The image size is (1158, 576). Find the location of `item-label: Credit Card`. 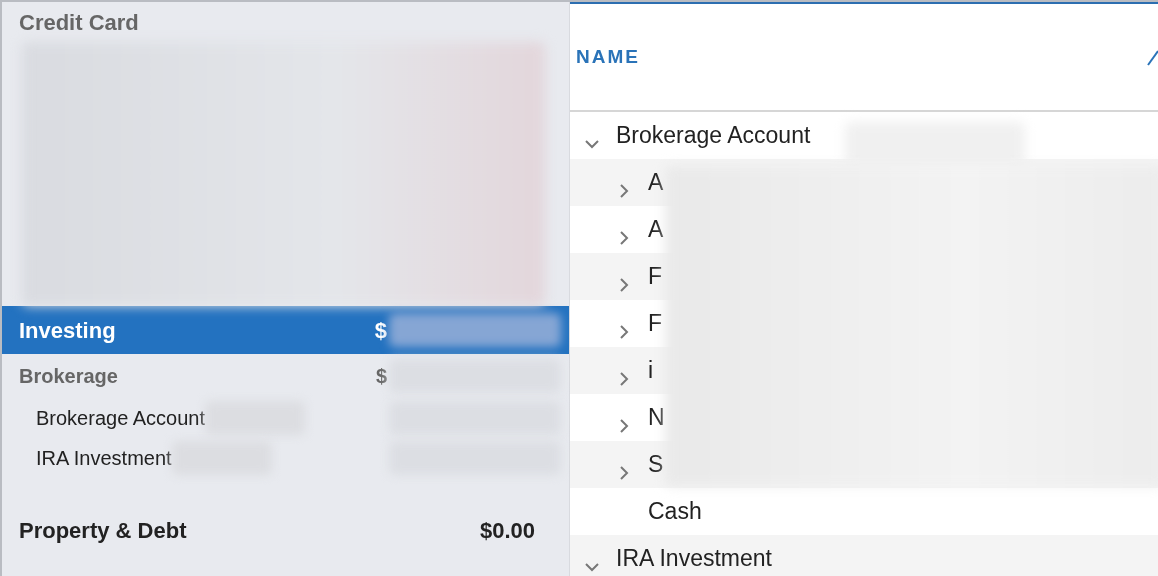

item-label: Credit Card is located at coordinates (79, 22).